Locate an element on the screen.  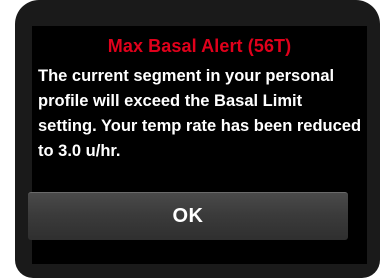
ok-button: OK is located at coordinates (188, 216).